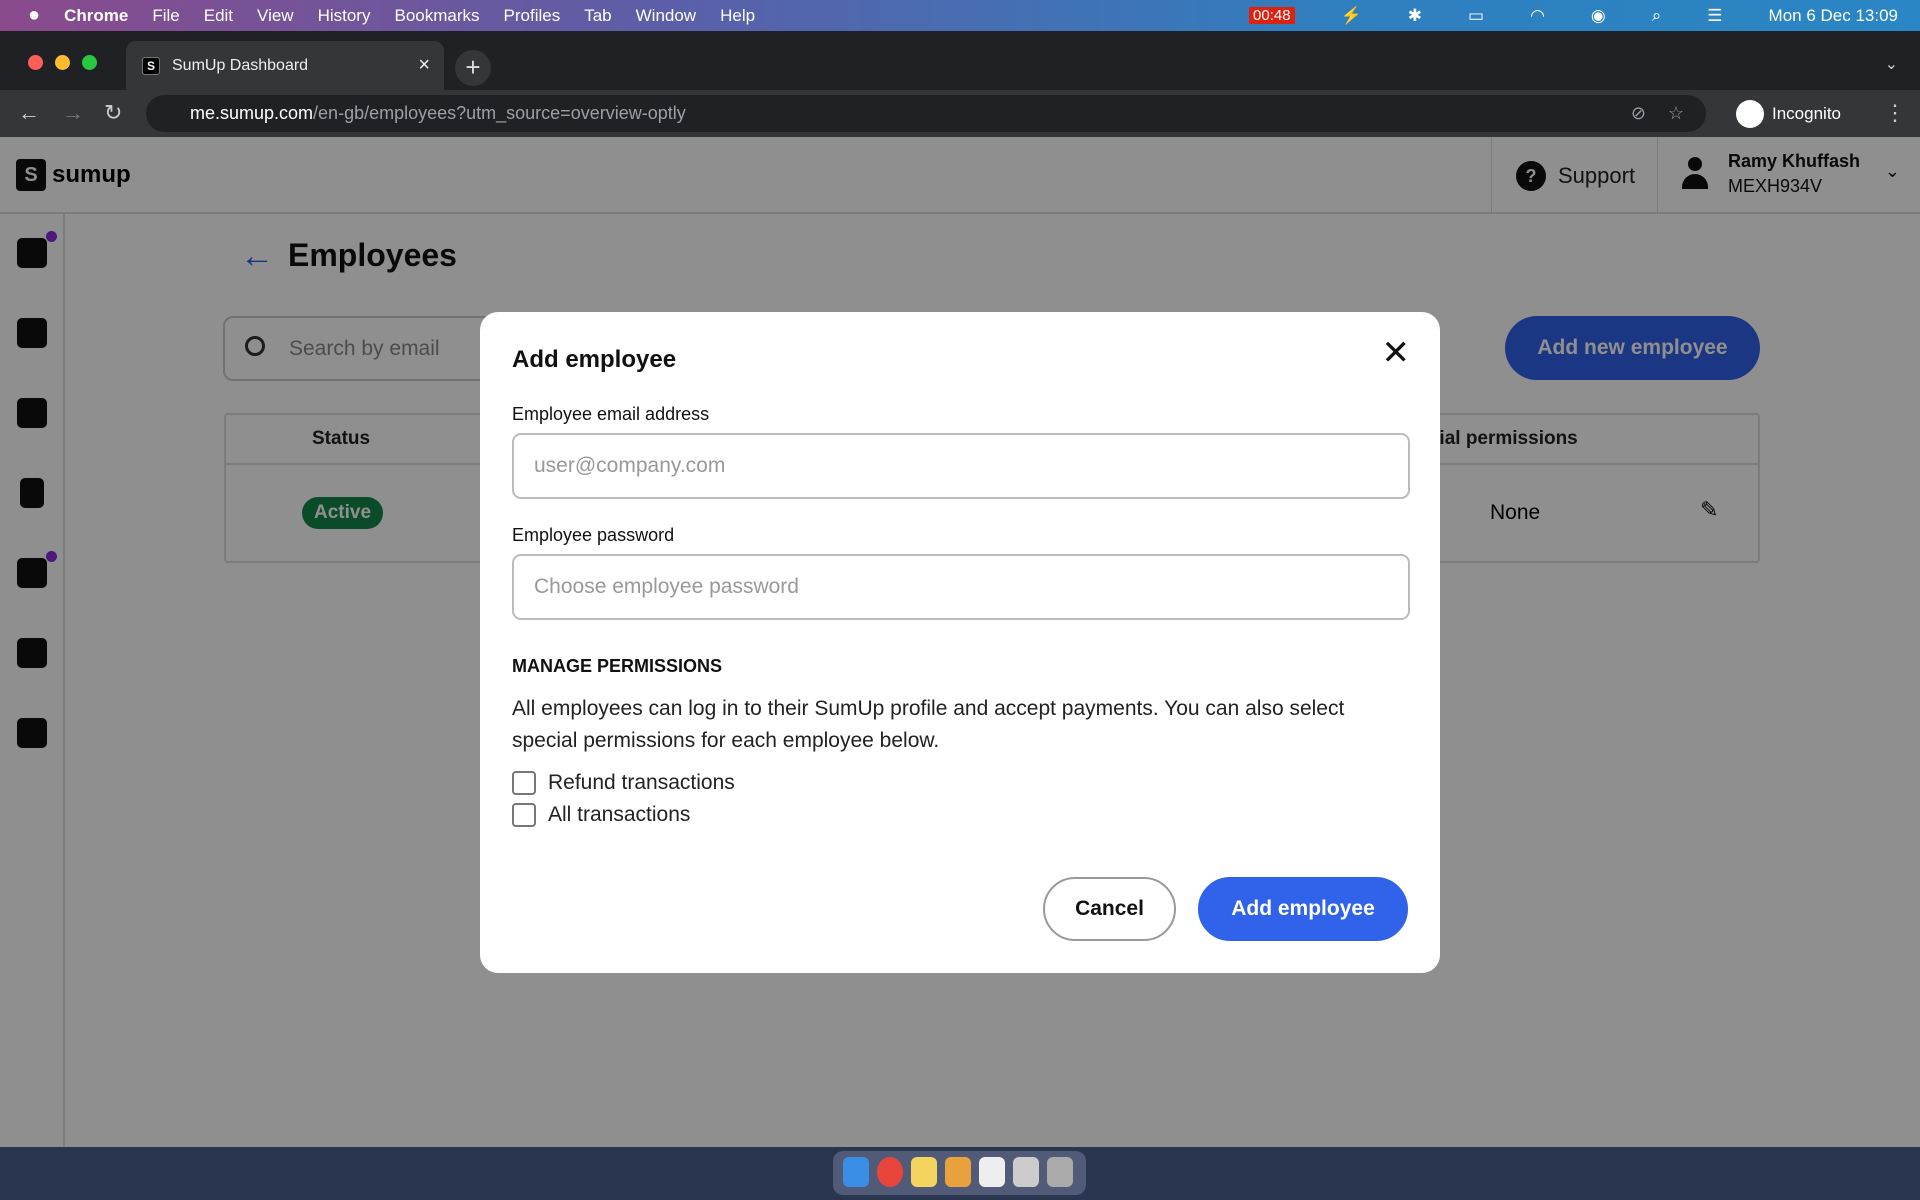  Describe the element at coordinates (1657, 16) in the screenshot. I see `spotlight-icon: ⌕` at that location.